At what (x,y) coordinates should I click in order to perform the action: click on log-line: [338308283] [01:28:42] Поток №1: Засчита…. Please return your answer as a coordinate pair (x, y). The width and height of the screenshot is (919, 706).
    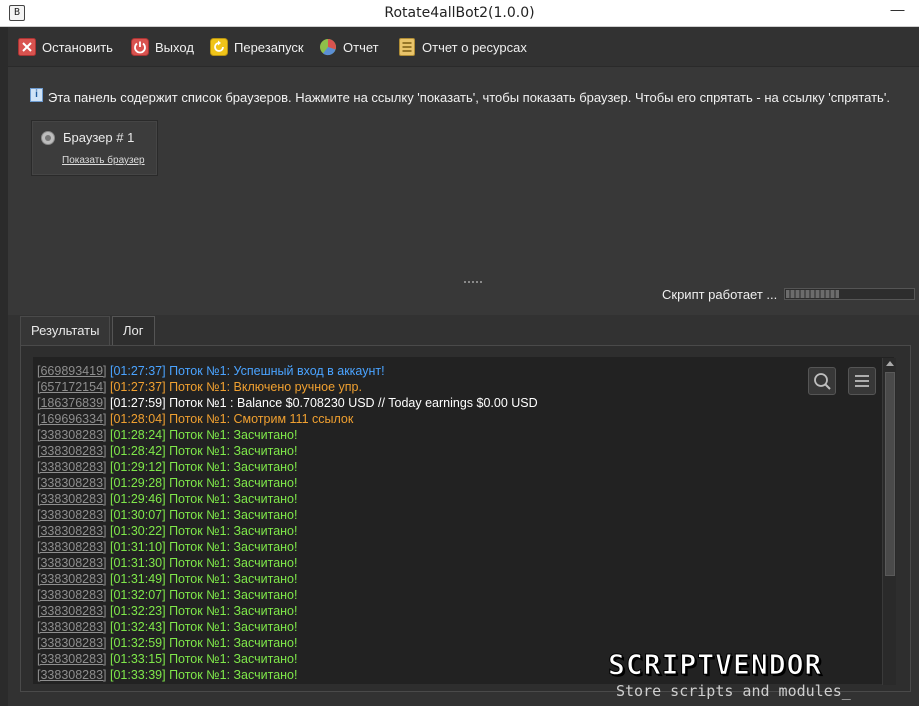
    Looking at the image, I should click on (287, 451).